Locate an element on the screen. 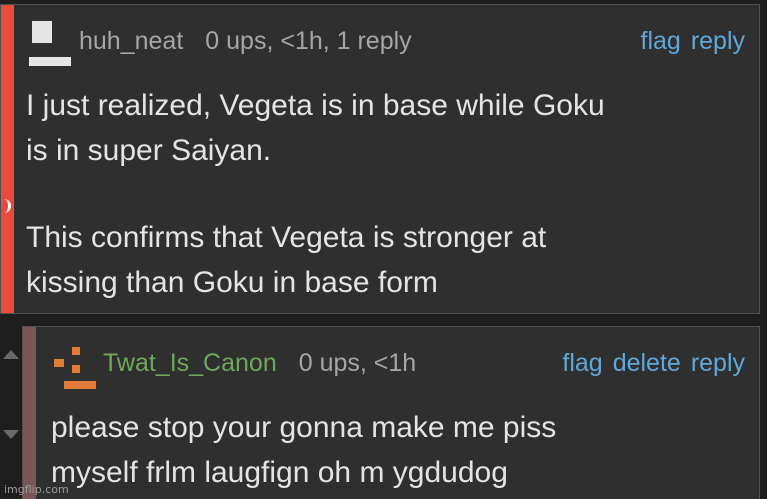 Image resolution: width=767 pixels, height=499 pixels. comment-line: myself frlm laugfign oh m ygdudog is located at coordinates (279, 472).